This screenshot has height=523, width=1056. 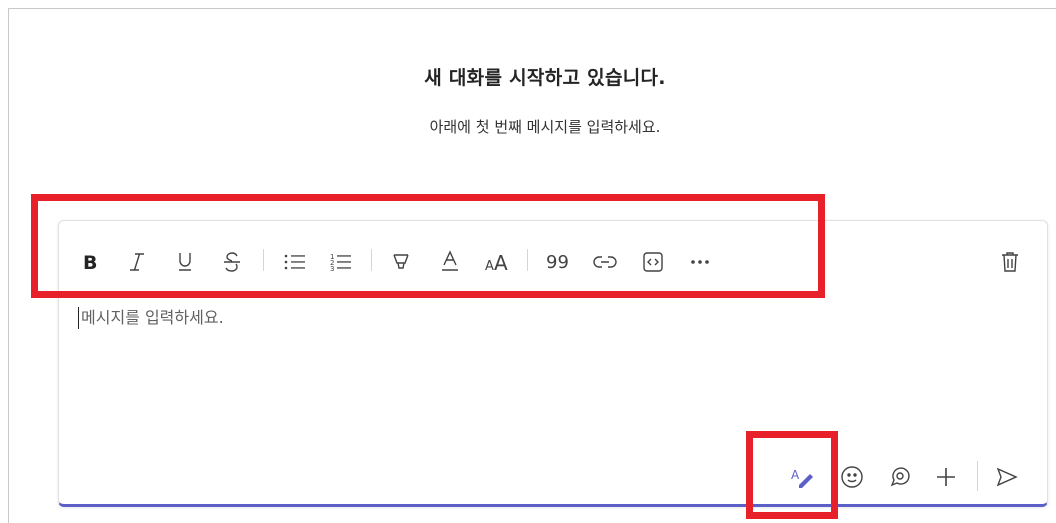 I want to click on delete-icon, so click(x=1010, y=262).